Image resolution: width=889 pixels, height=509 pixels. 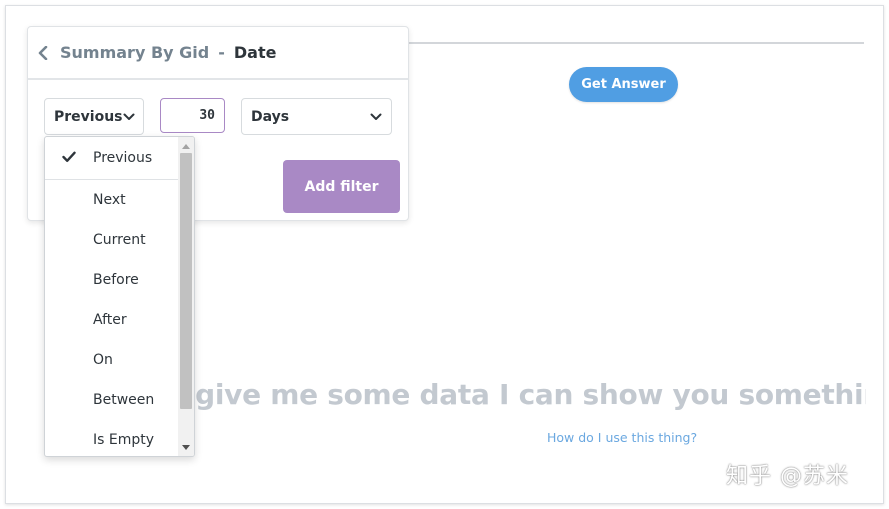 What do you see at coordinates (88, 116) in the screenshot?
I see `operator-select-value: Previous` at bounding box center [88, 116].